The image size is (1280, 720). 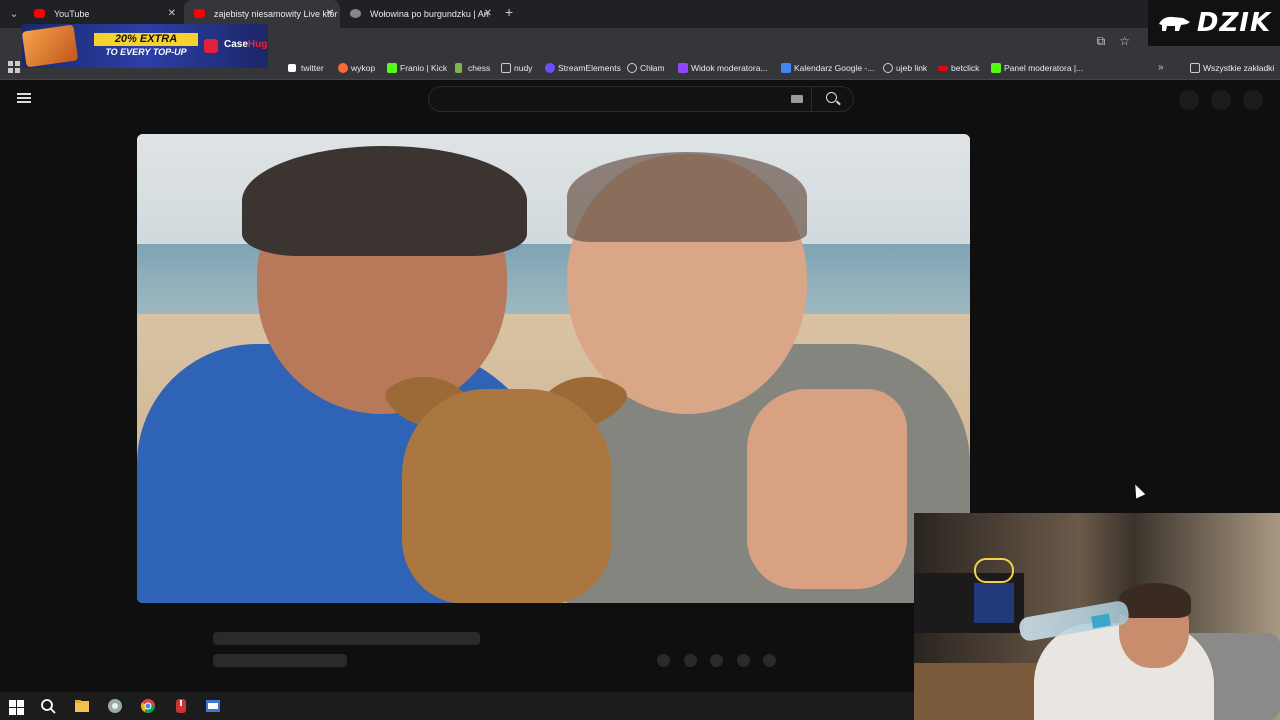 What do you see at coordinates (472, 68) in the screenshot?
I see `bookmark-chess: chess` at bounding box center [472, 68].